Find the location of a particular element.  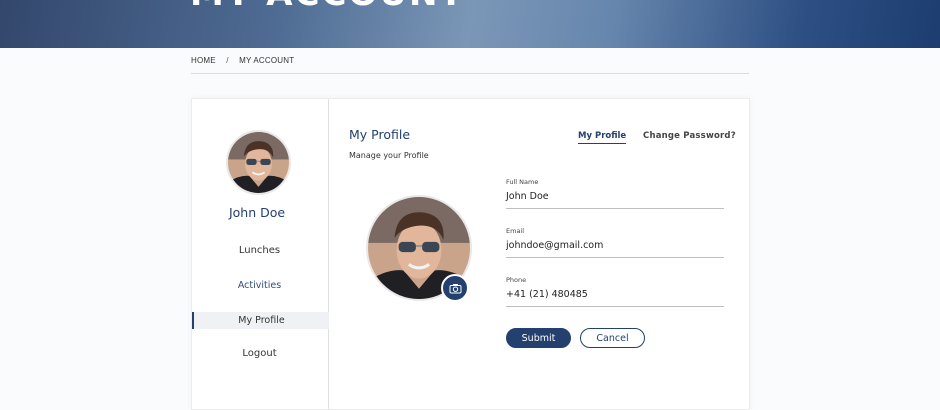

submit-button: Submit is located at coordinates (538, 338).